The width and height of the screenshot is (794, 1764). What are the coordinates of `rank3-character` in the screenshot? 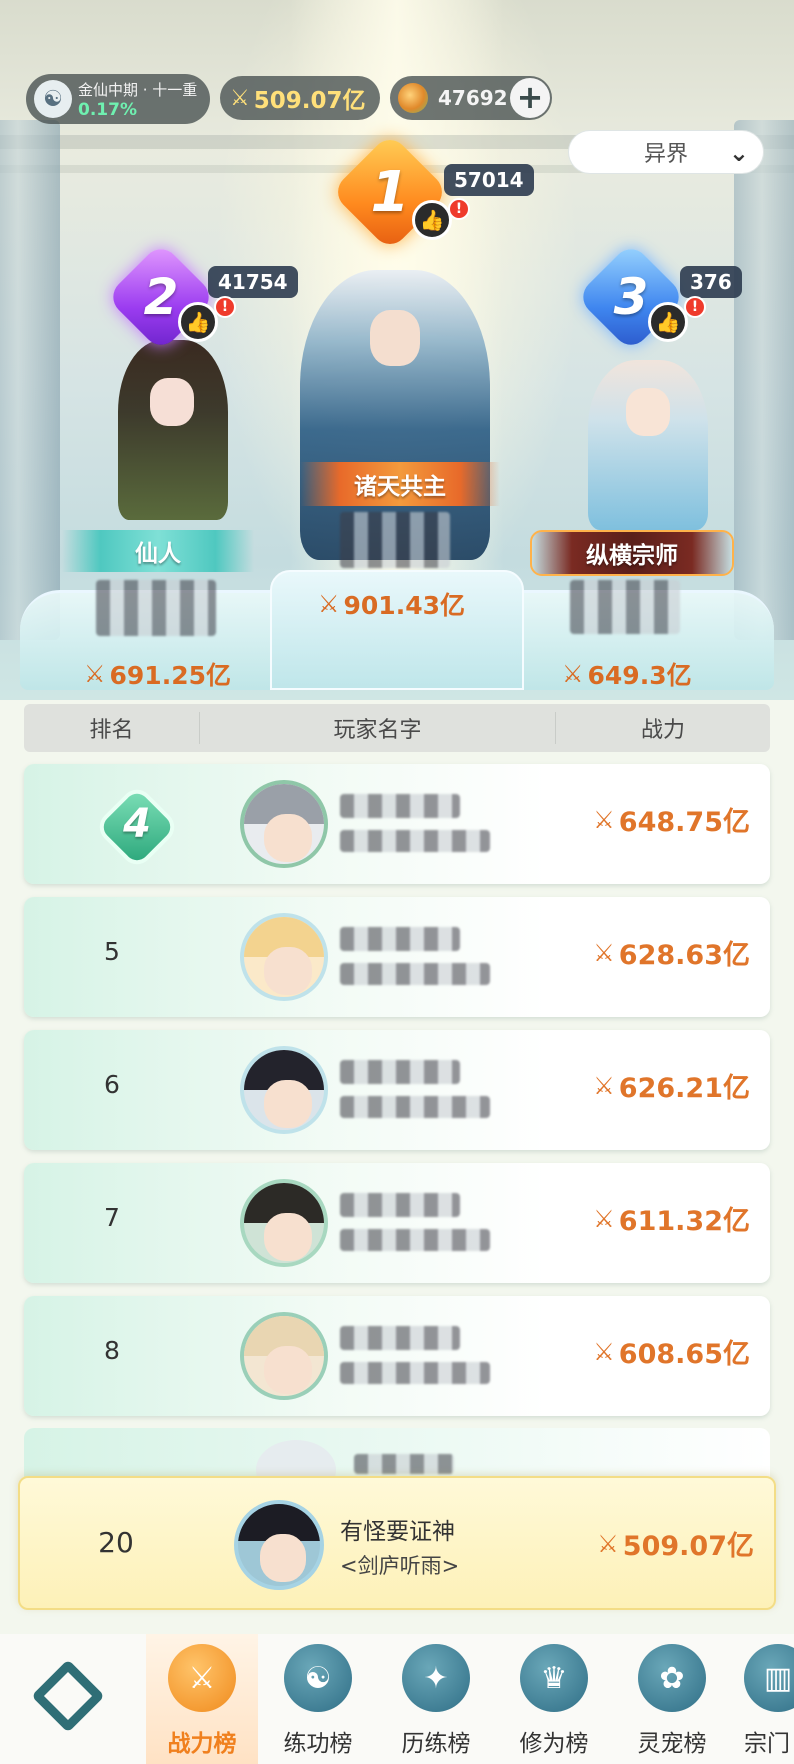 It's located at (648, 445).